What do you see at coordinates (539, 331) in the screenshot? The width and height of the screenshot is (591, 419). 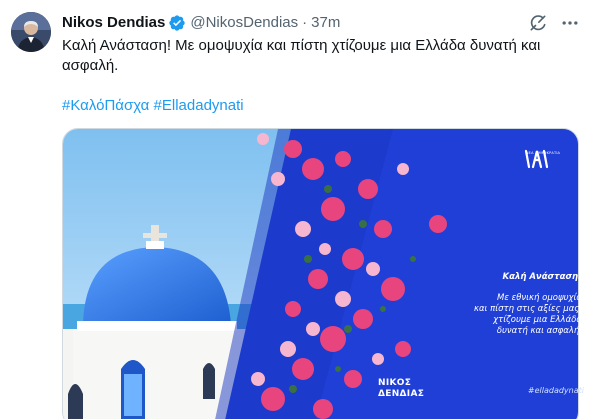 I see `image-text-line: δυνατή και ασφαλή.` at bounding box center [539, 331].